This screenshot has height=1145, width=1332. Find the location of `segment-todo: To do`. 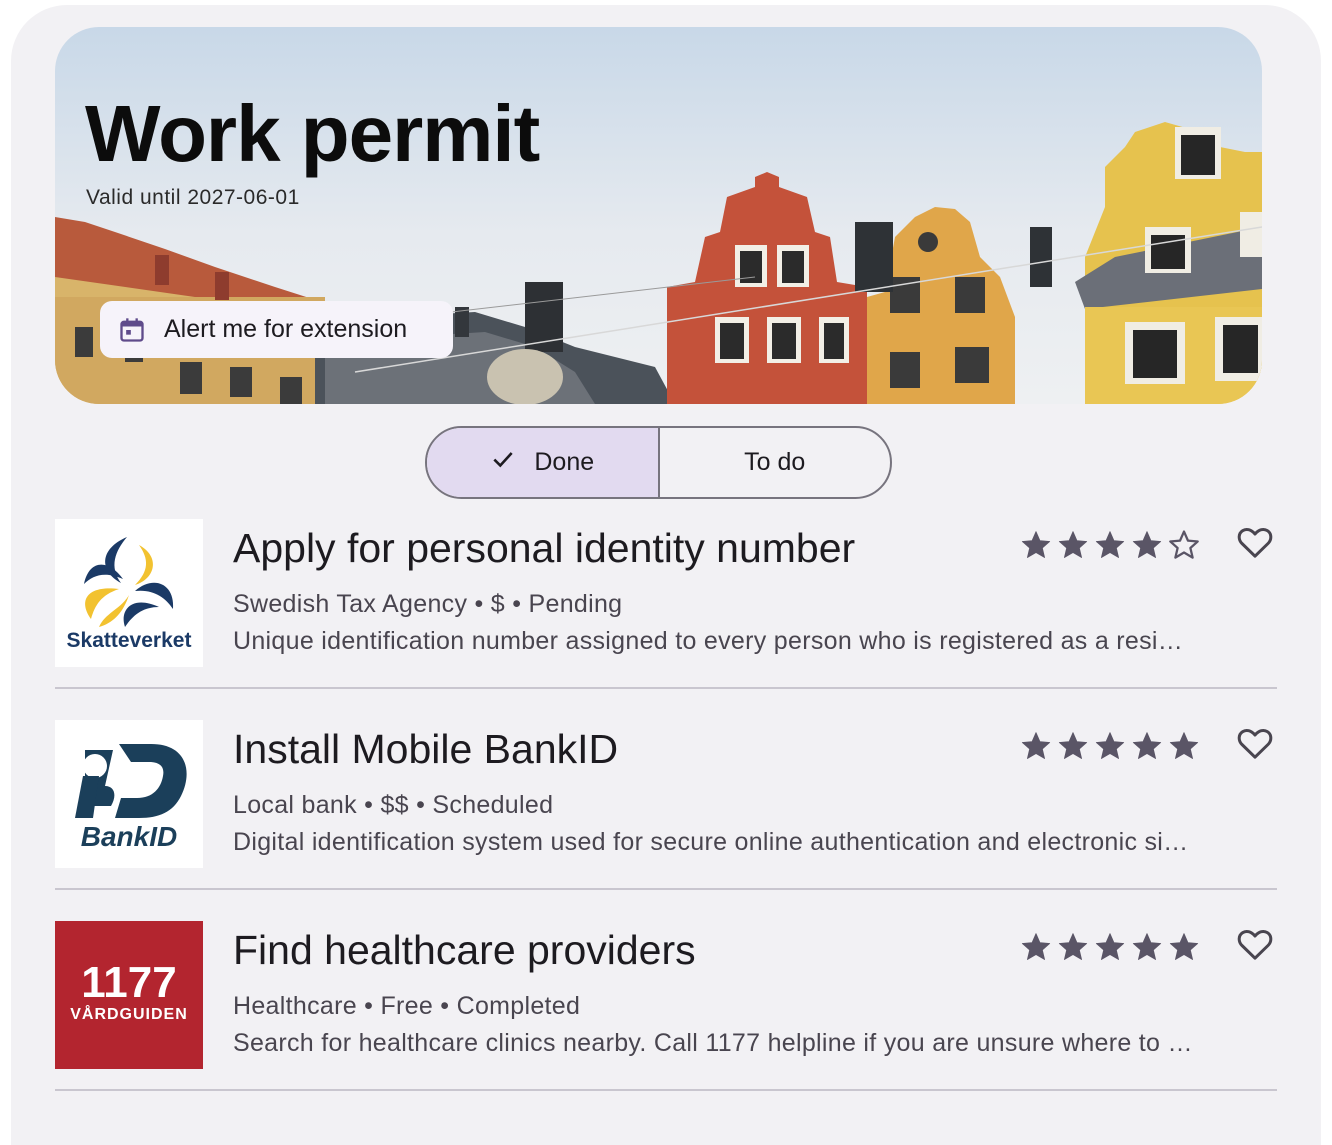

segment-todo: To do is located at coordinates (775, 462).